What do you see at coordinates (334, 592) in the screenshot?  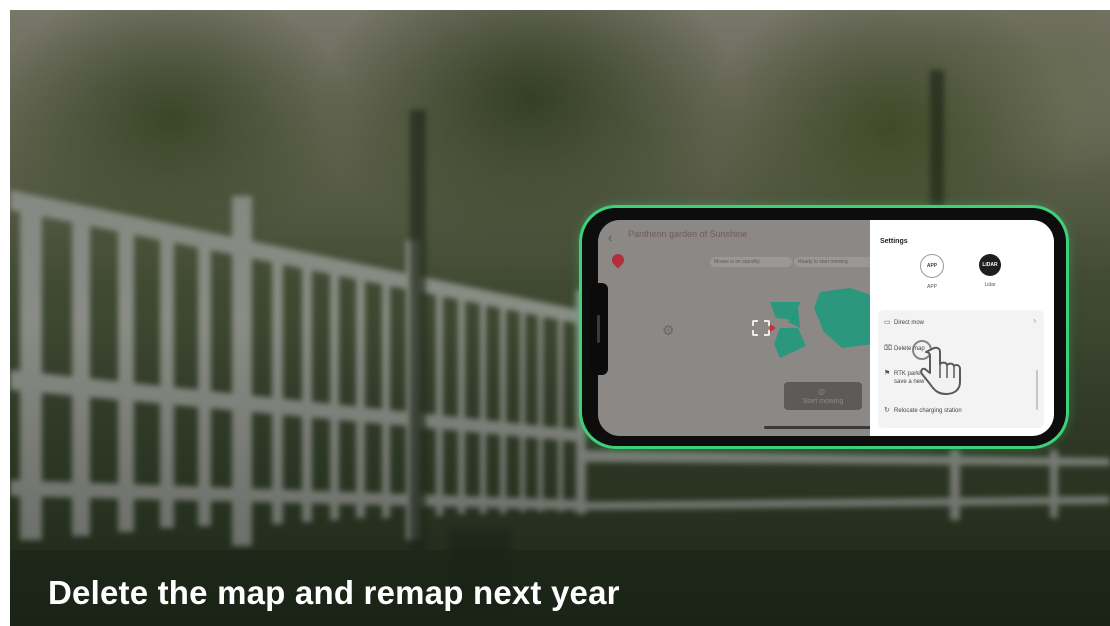 I see `video-caption: Delete the map and remap next year` at bounding box center [334, 592].